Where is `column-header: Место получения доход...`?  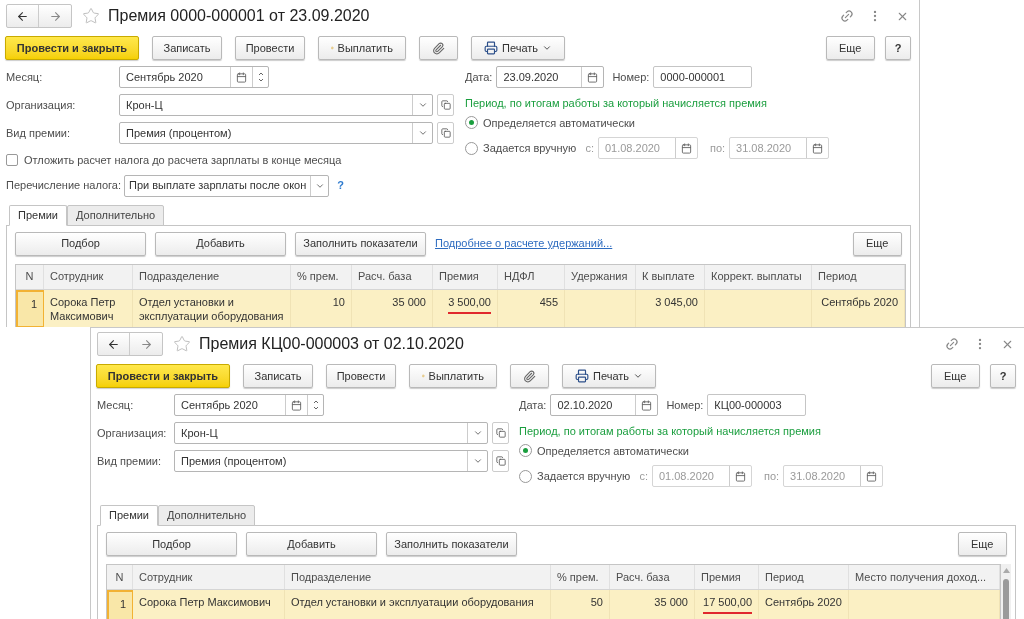 column-header: Место получения доход... is located at coordinates (924, 577).